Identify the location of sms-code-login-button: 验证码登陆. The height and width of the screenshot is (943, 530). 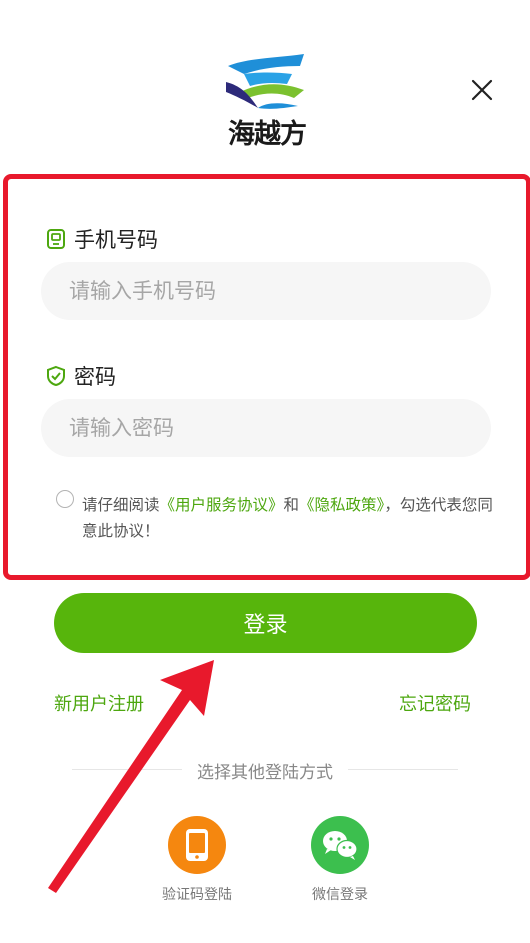
(197, 860).